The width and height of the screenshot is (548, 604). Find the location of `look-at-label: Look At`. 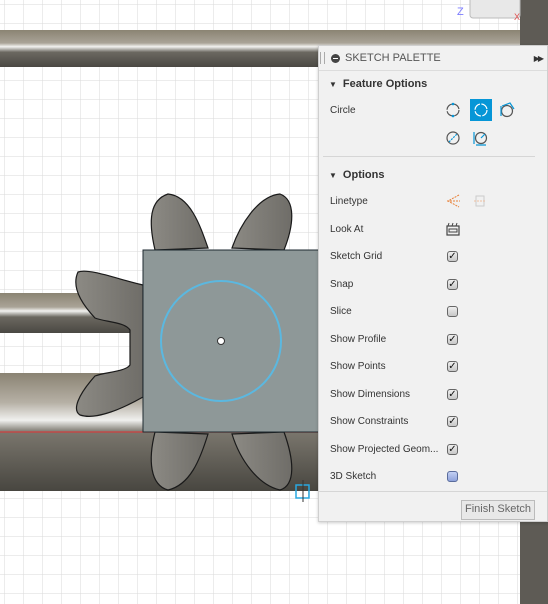

look-at-label: Look At is located at coordinates (347, 229).